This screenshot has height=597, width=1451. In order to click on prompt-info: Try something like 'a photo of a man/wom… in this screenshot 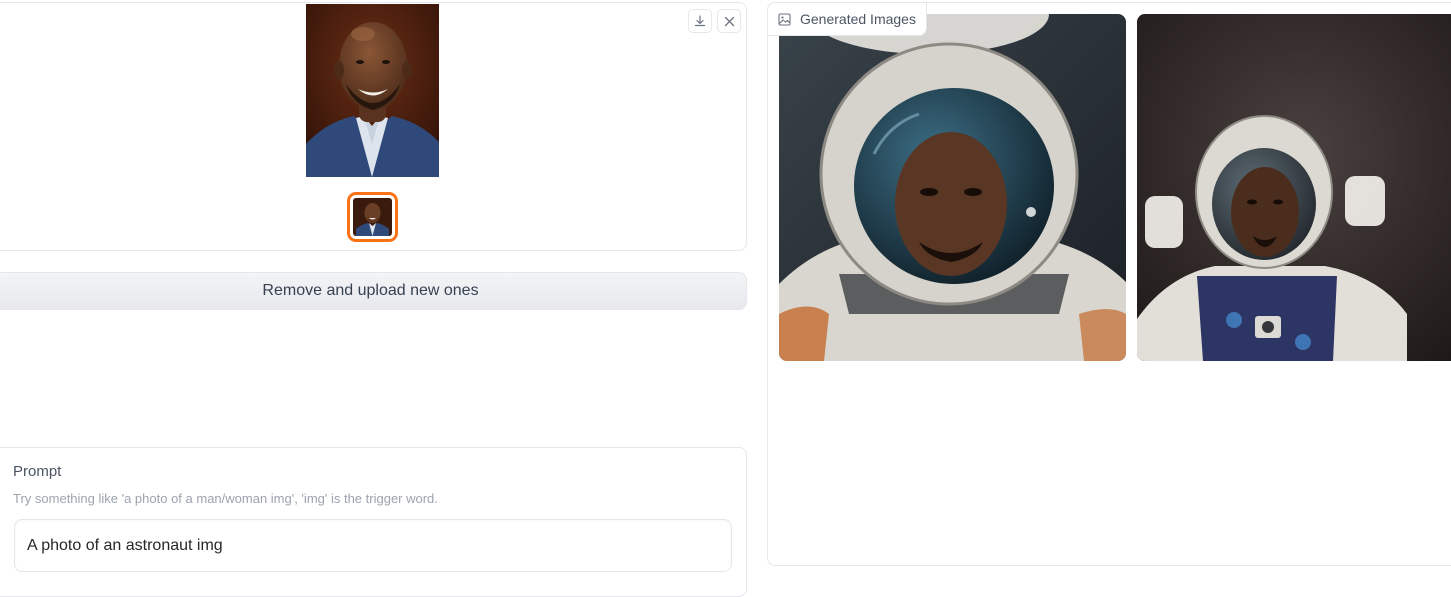, I will do `click(225, 498)`.